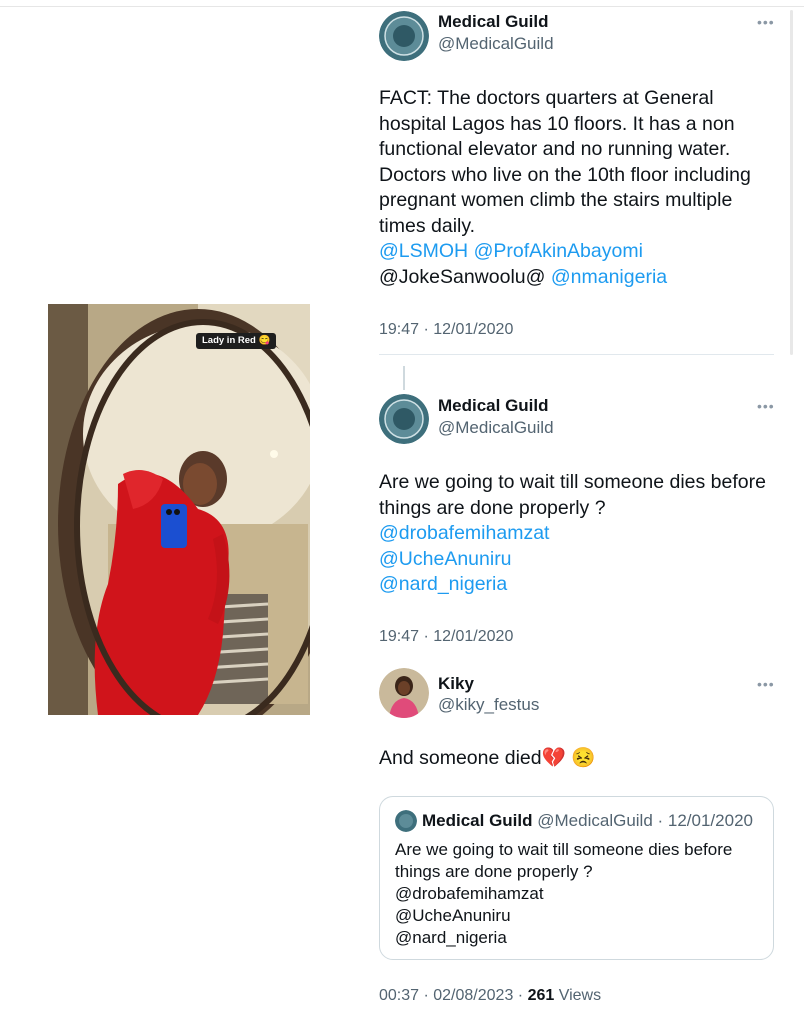 The height and width of the screenshot is (1024, 804). Describe the element at coordinates (572, 585) in the screenshot. I see `mention-link: @nard_nigeria` at that location.